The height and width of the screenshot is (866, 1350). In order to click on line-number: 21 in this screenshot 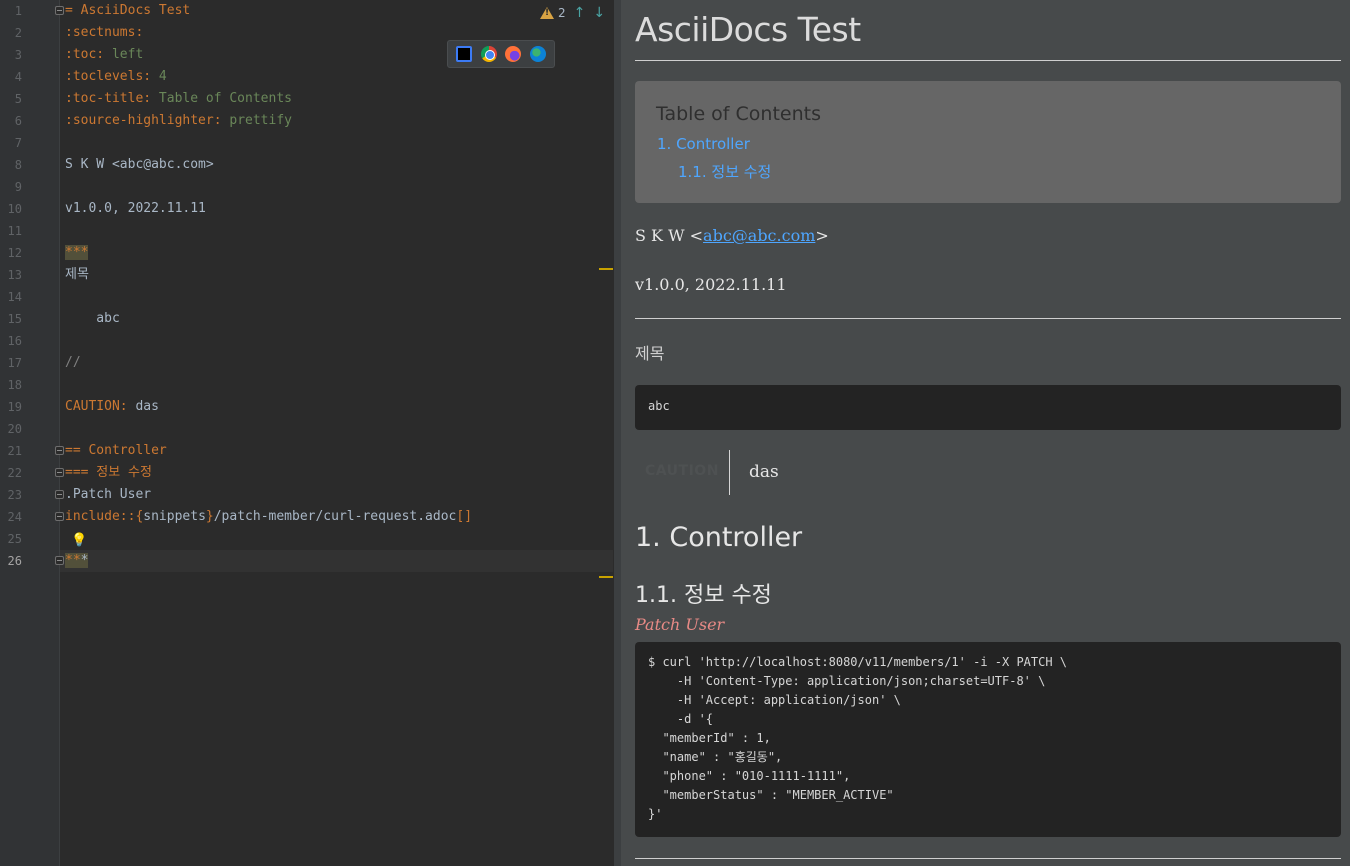, I will do `click(14, 451)`.